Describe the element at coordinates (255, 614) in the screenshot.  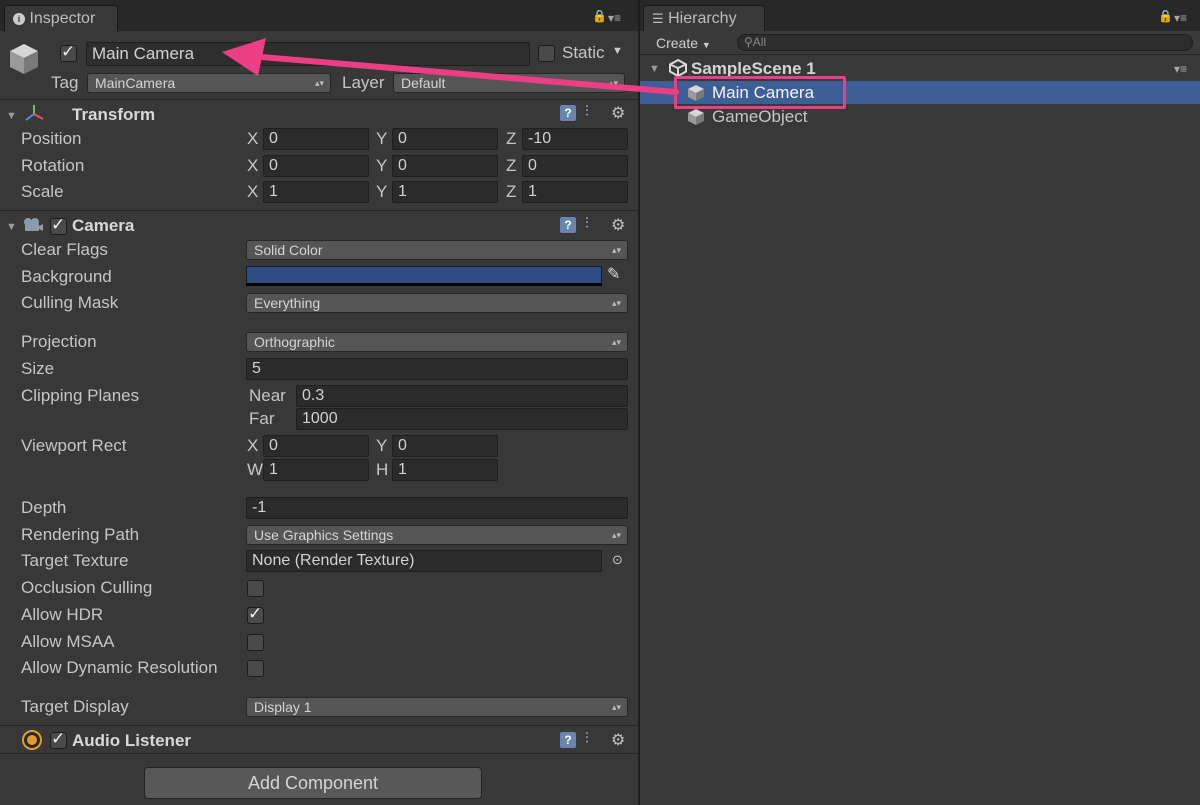
I see `allow-hdr-checkbox` at that location.